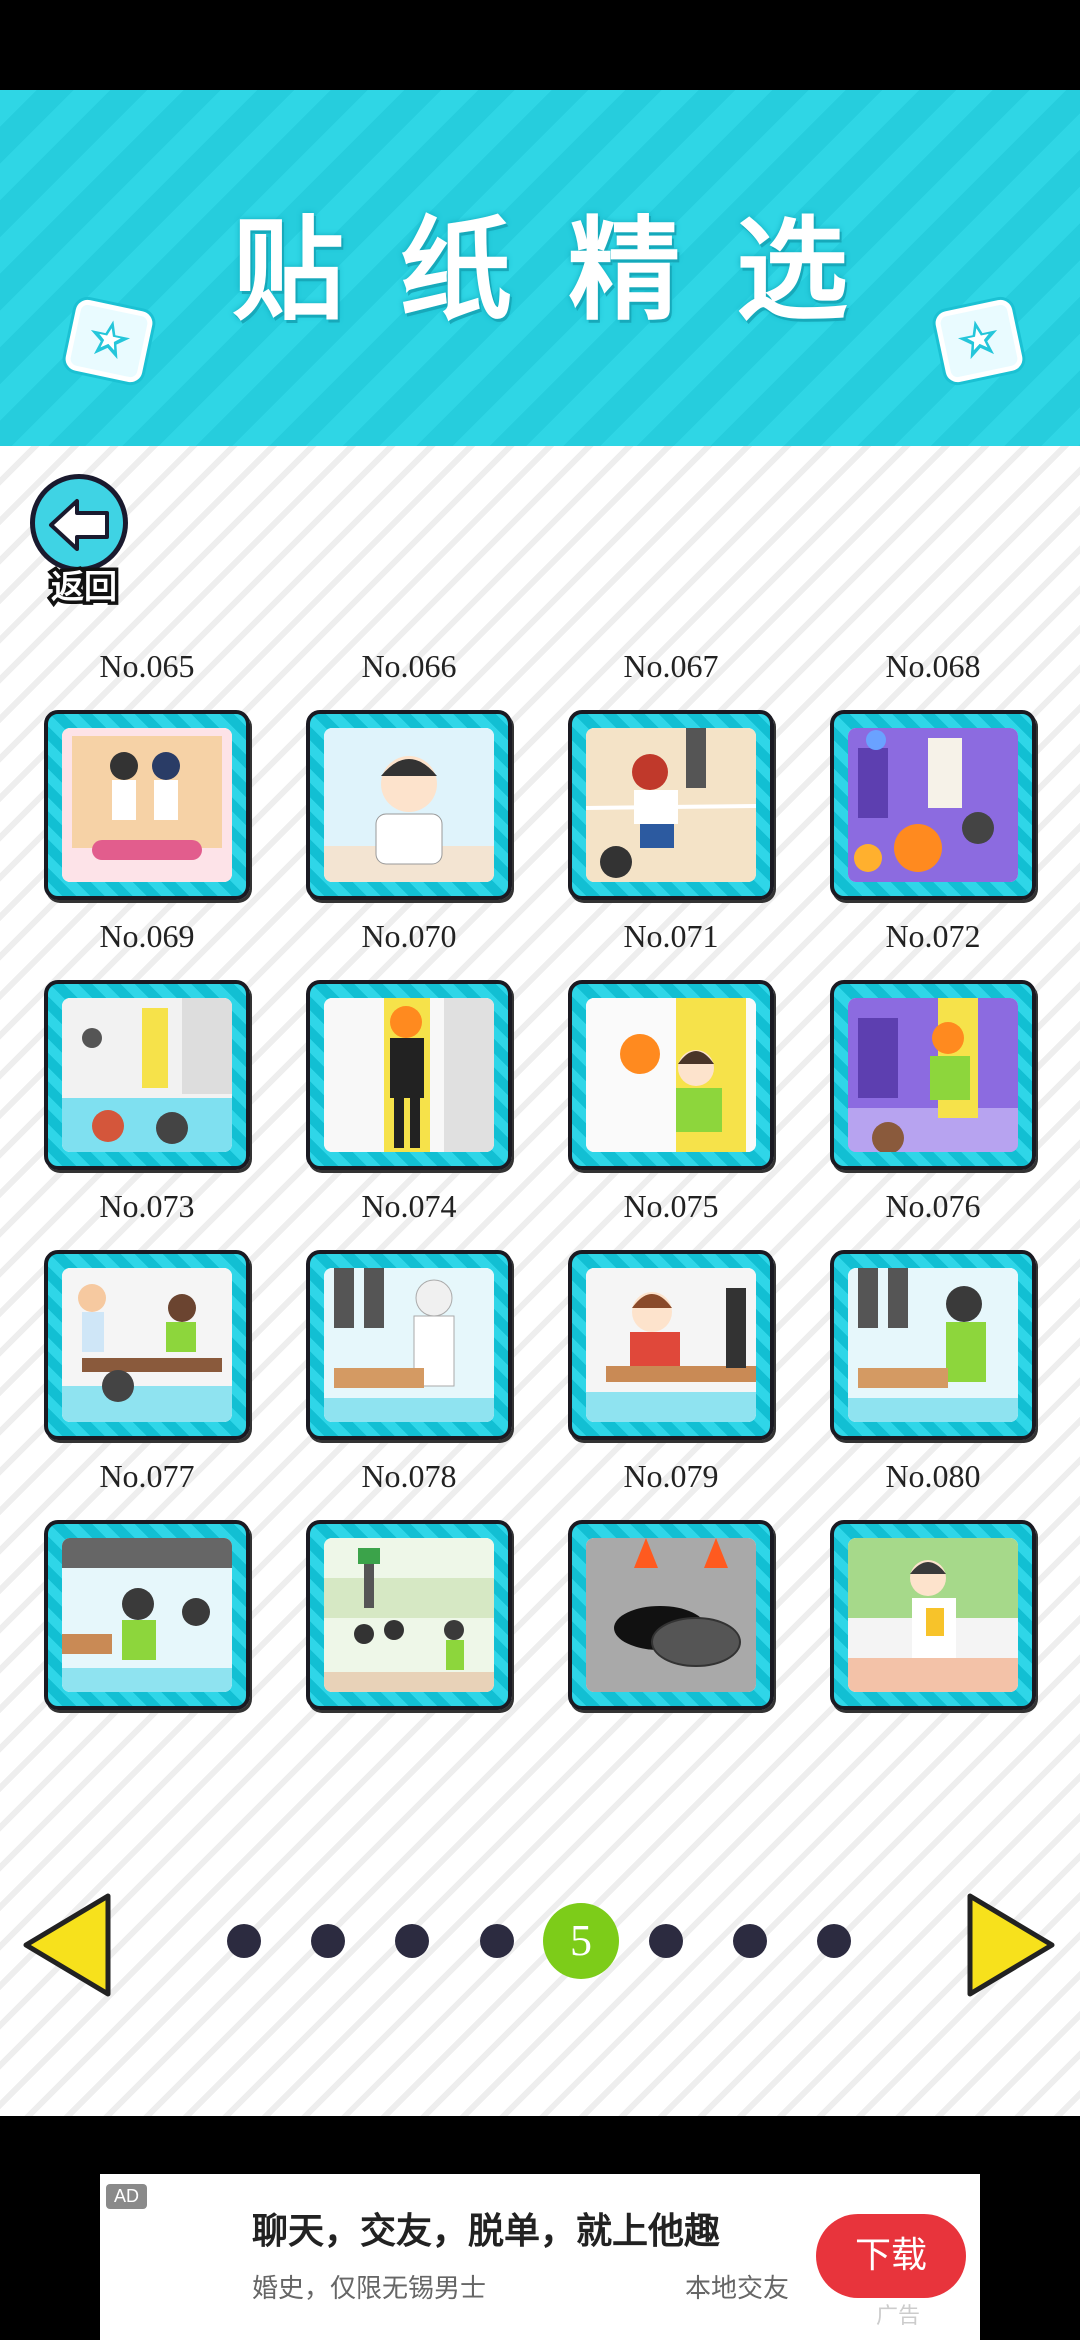  Describe the element at coordinates (147, 936) in the screenshot. I see `sticker-label: No.069` at that location.